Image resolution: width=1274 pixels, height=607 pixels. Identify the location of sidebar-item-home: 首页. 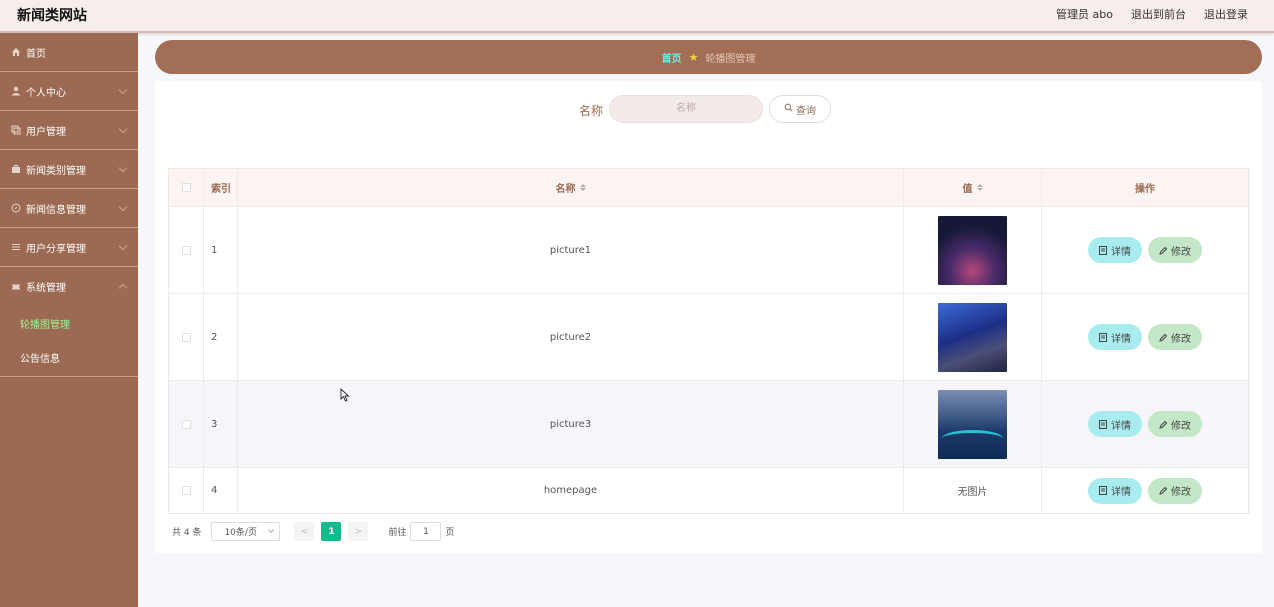
(69, 52).